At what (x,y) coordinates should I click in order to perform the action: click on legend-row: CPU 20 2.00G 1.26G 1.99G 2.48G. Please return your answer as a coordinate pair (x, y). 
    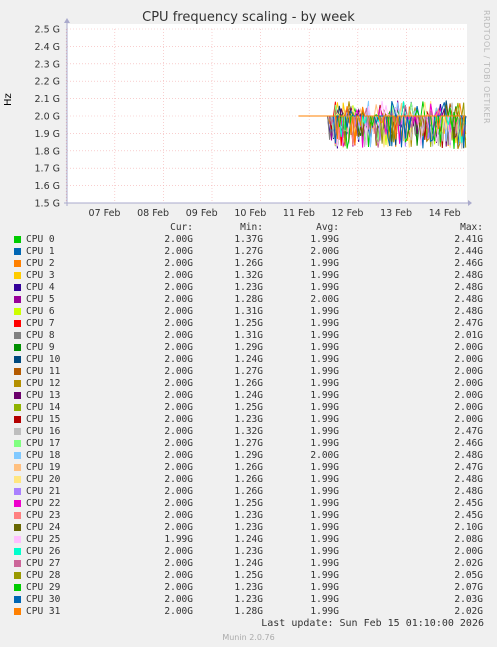
    Looking at the image, I should click on (248, 480).